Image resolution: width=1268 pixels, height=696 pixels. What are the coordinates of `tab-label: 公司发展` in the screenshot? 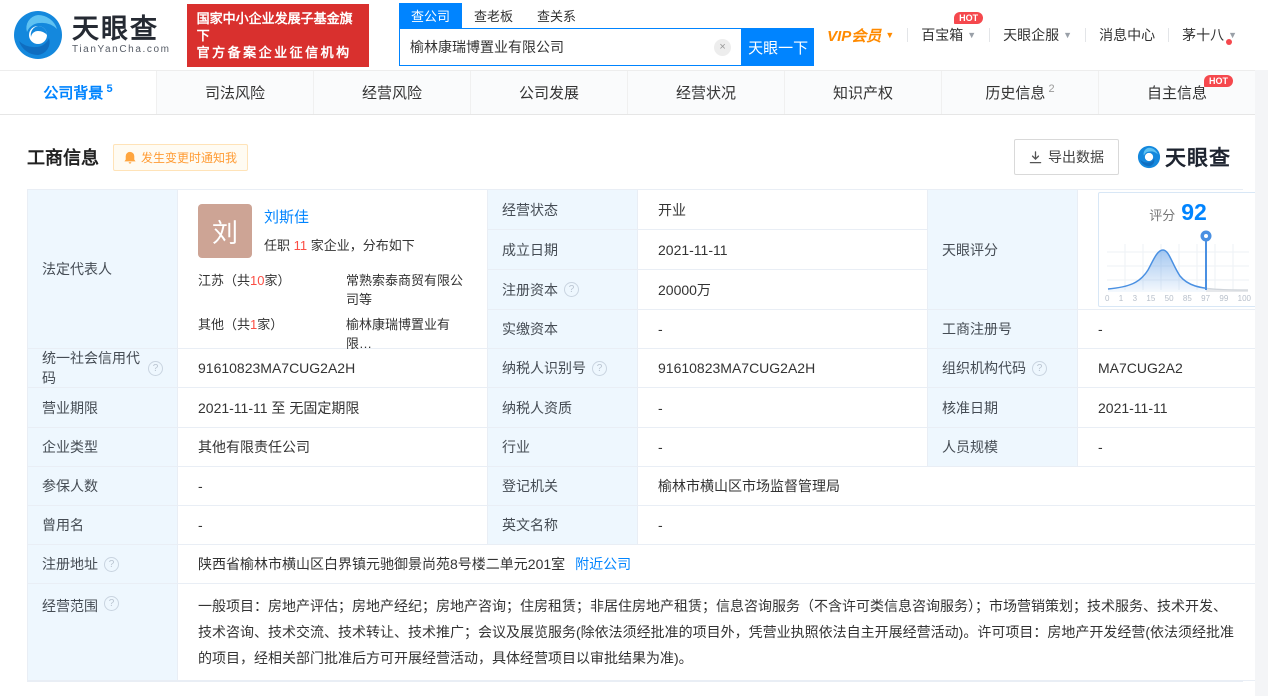 It's located at (548, 93).